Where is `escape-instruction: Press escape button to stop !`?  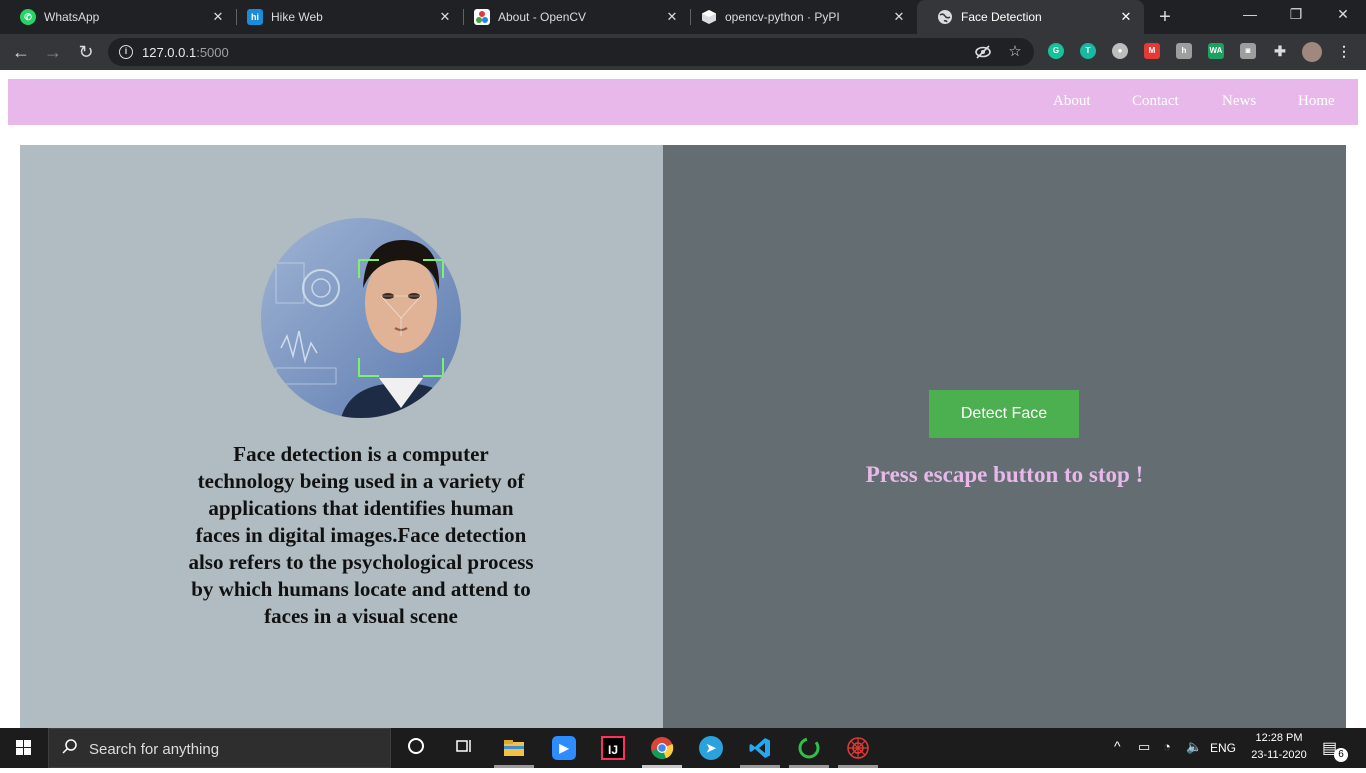
escape-instruction: Press escape button to stop ! is located at coordinates (1004, 474).